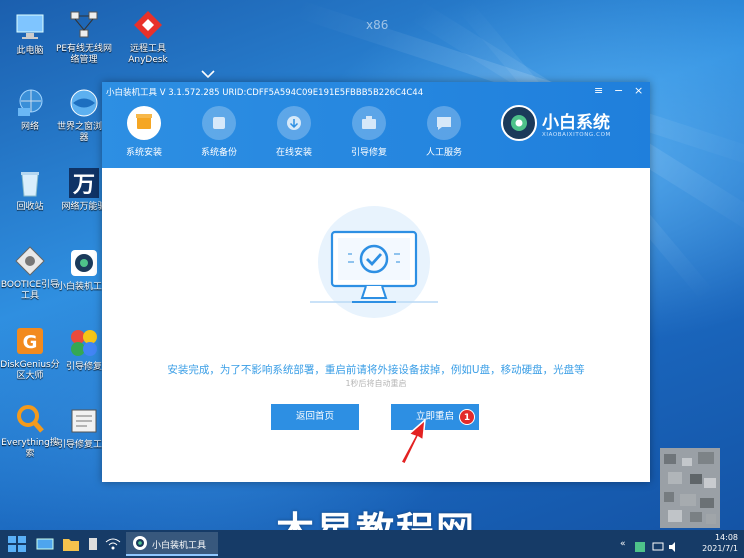  I want to click on tray-app-icon, so click(640, 545).